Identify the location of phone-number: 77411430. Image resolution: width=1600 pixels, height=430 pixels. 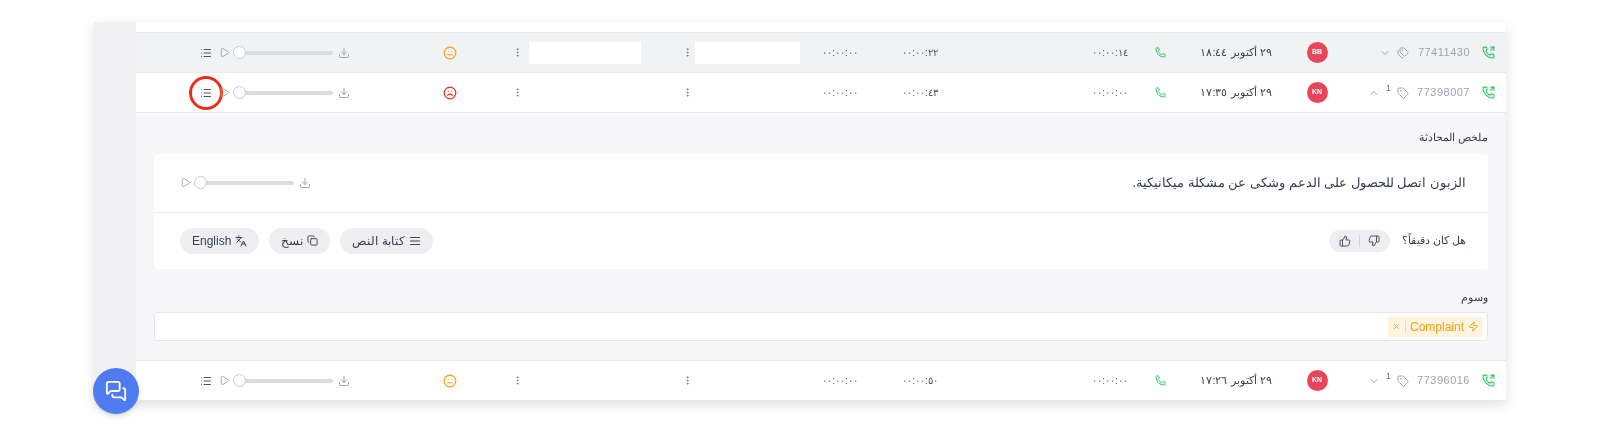
(1443, 52).